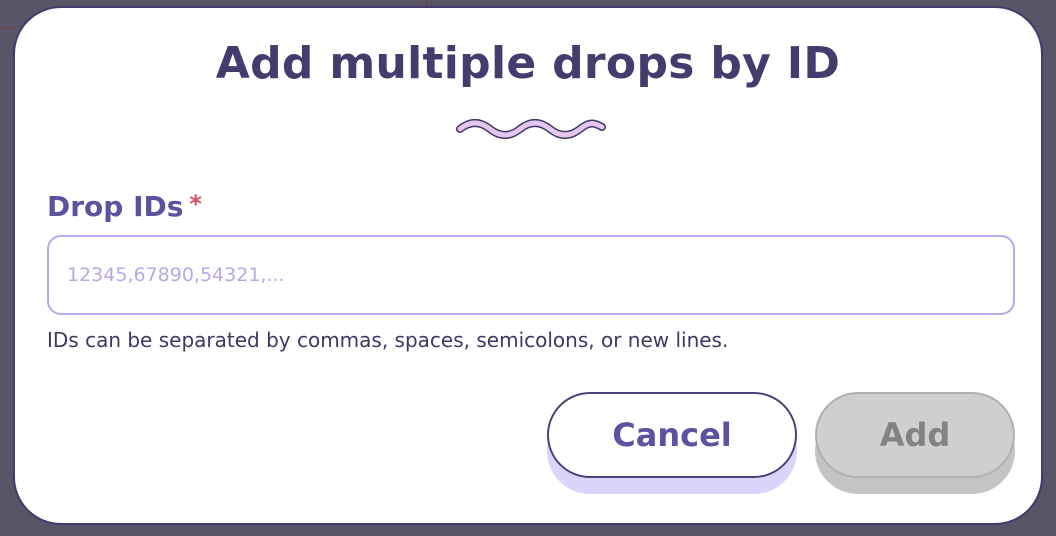  I want to click on cancel-button-face: Cancel, so click(672, 435).